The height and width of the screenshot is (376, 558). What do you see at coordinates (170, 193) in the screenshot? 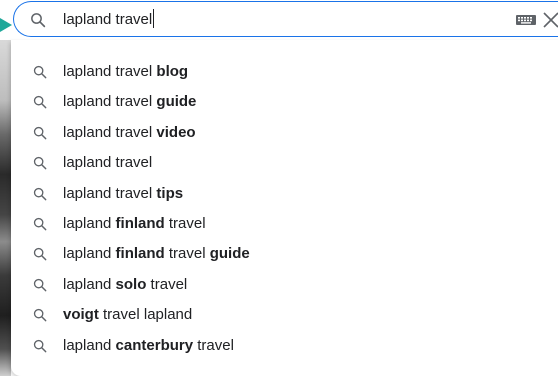
I see `suggestion-completion: tips` at bounding box center [170, 193].